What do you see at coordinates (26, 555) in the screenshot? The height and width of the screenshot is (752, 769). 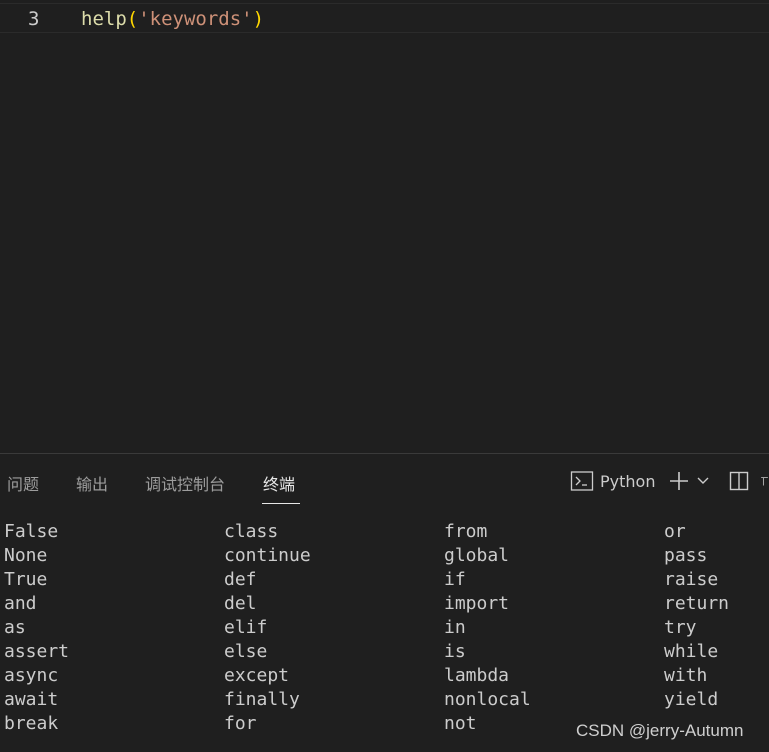 I see `keyword: None` at bounding box center [26, 555].